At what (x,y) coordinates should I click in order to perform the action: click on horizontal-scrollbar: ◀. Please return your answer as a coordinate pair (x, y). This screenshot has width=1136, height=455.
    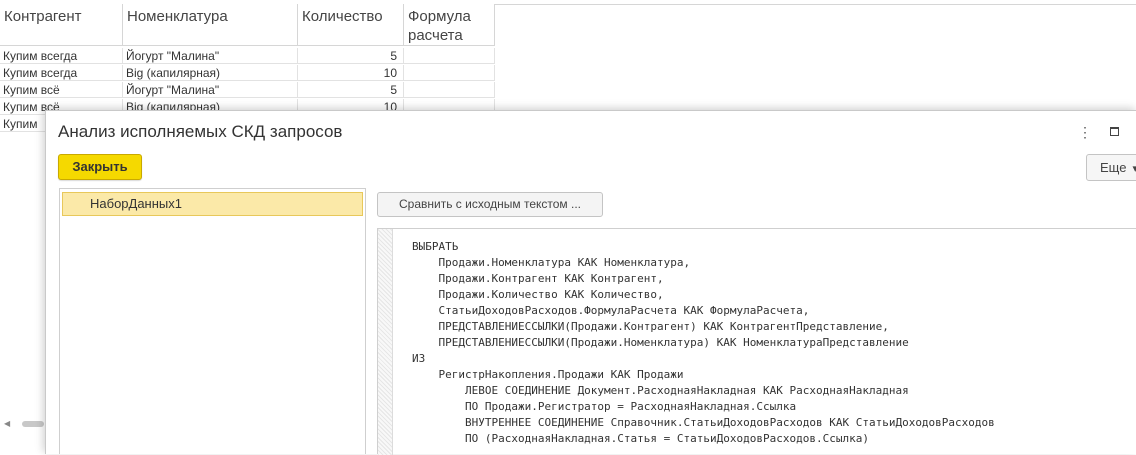
    Looking at the image, I should click on (23, 424).